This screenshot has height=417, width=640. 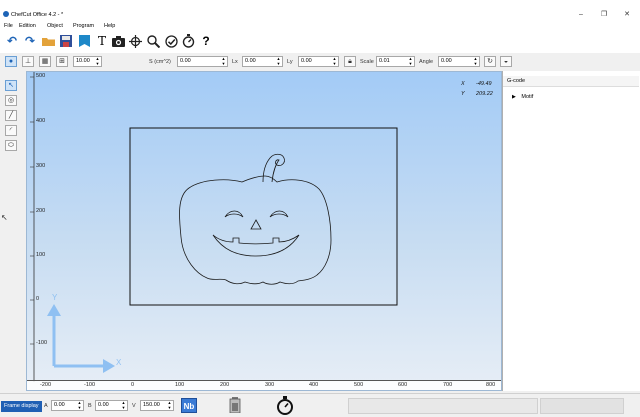 I want to click on menu-help: Help, so click(x=109, y=26).